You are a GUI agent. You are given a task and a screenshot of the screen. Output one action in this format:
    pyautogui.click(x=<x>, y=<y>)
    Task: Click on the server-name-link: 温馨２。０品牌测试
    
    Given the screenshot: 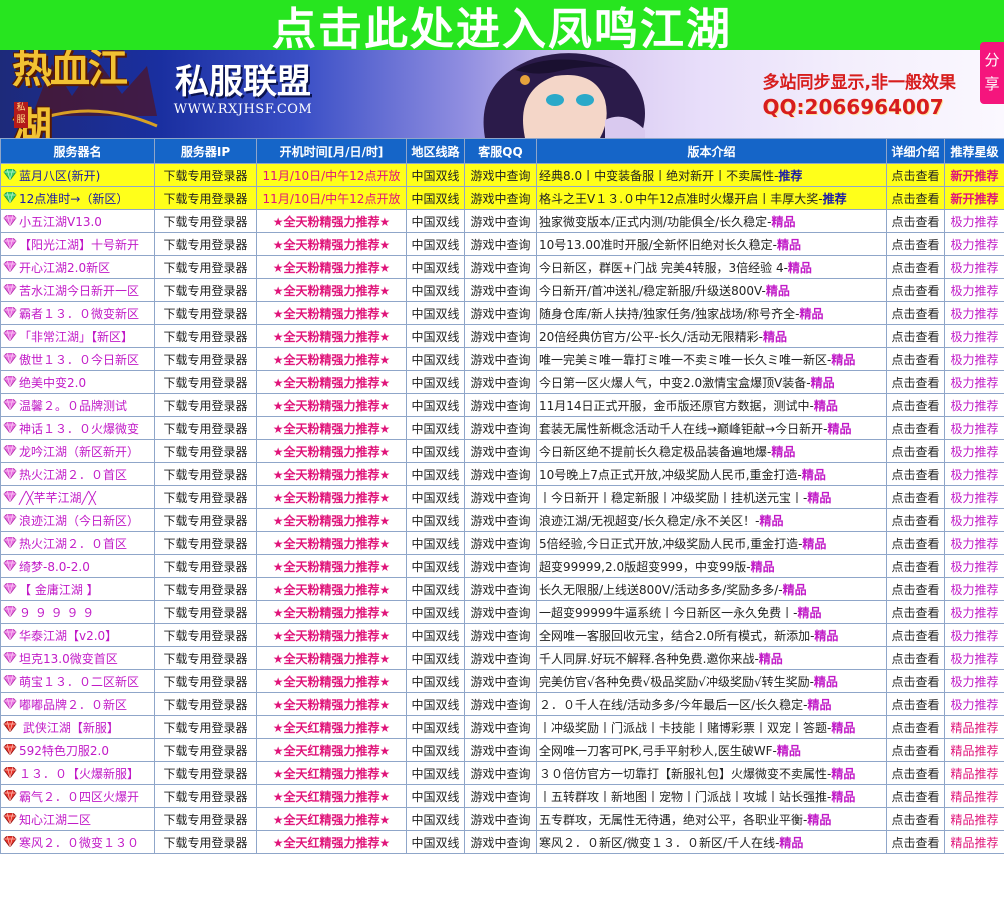 What is the action you would take?
    pyautogui.click(x=77, y=405)
    